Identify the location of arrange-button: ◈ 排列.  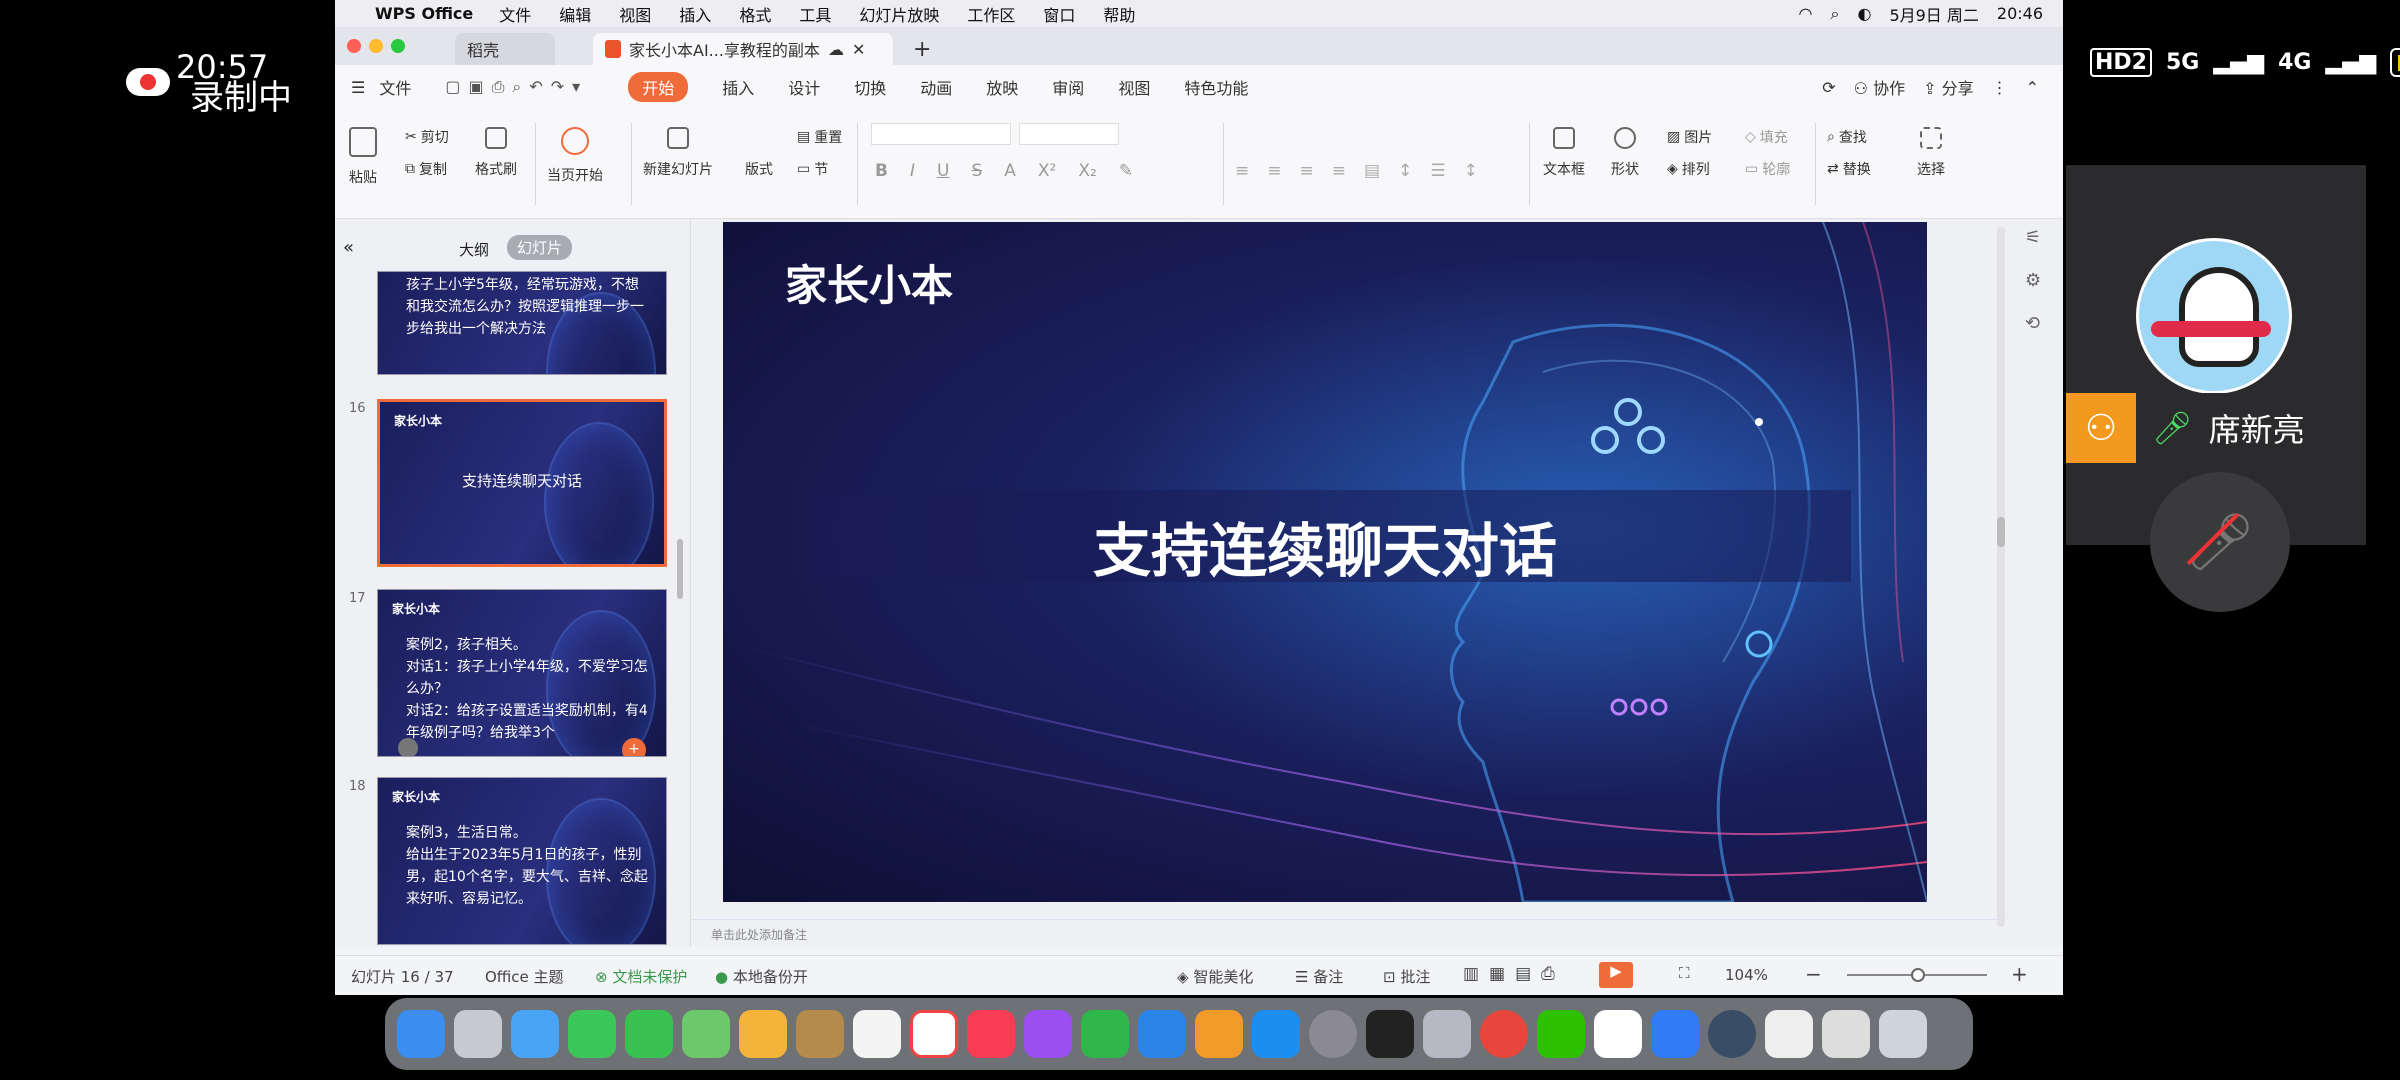
(1688, 169).